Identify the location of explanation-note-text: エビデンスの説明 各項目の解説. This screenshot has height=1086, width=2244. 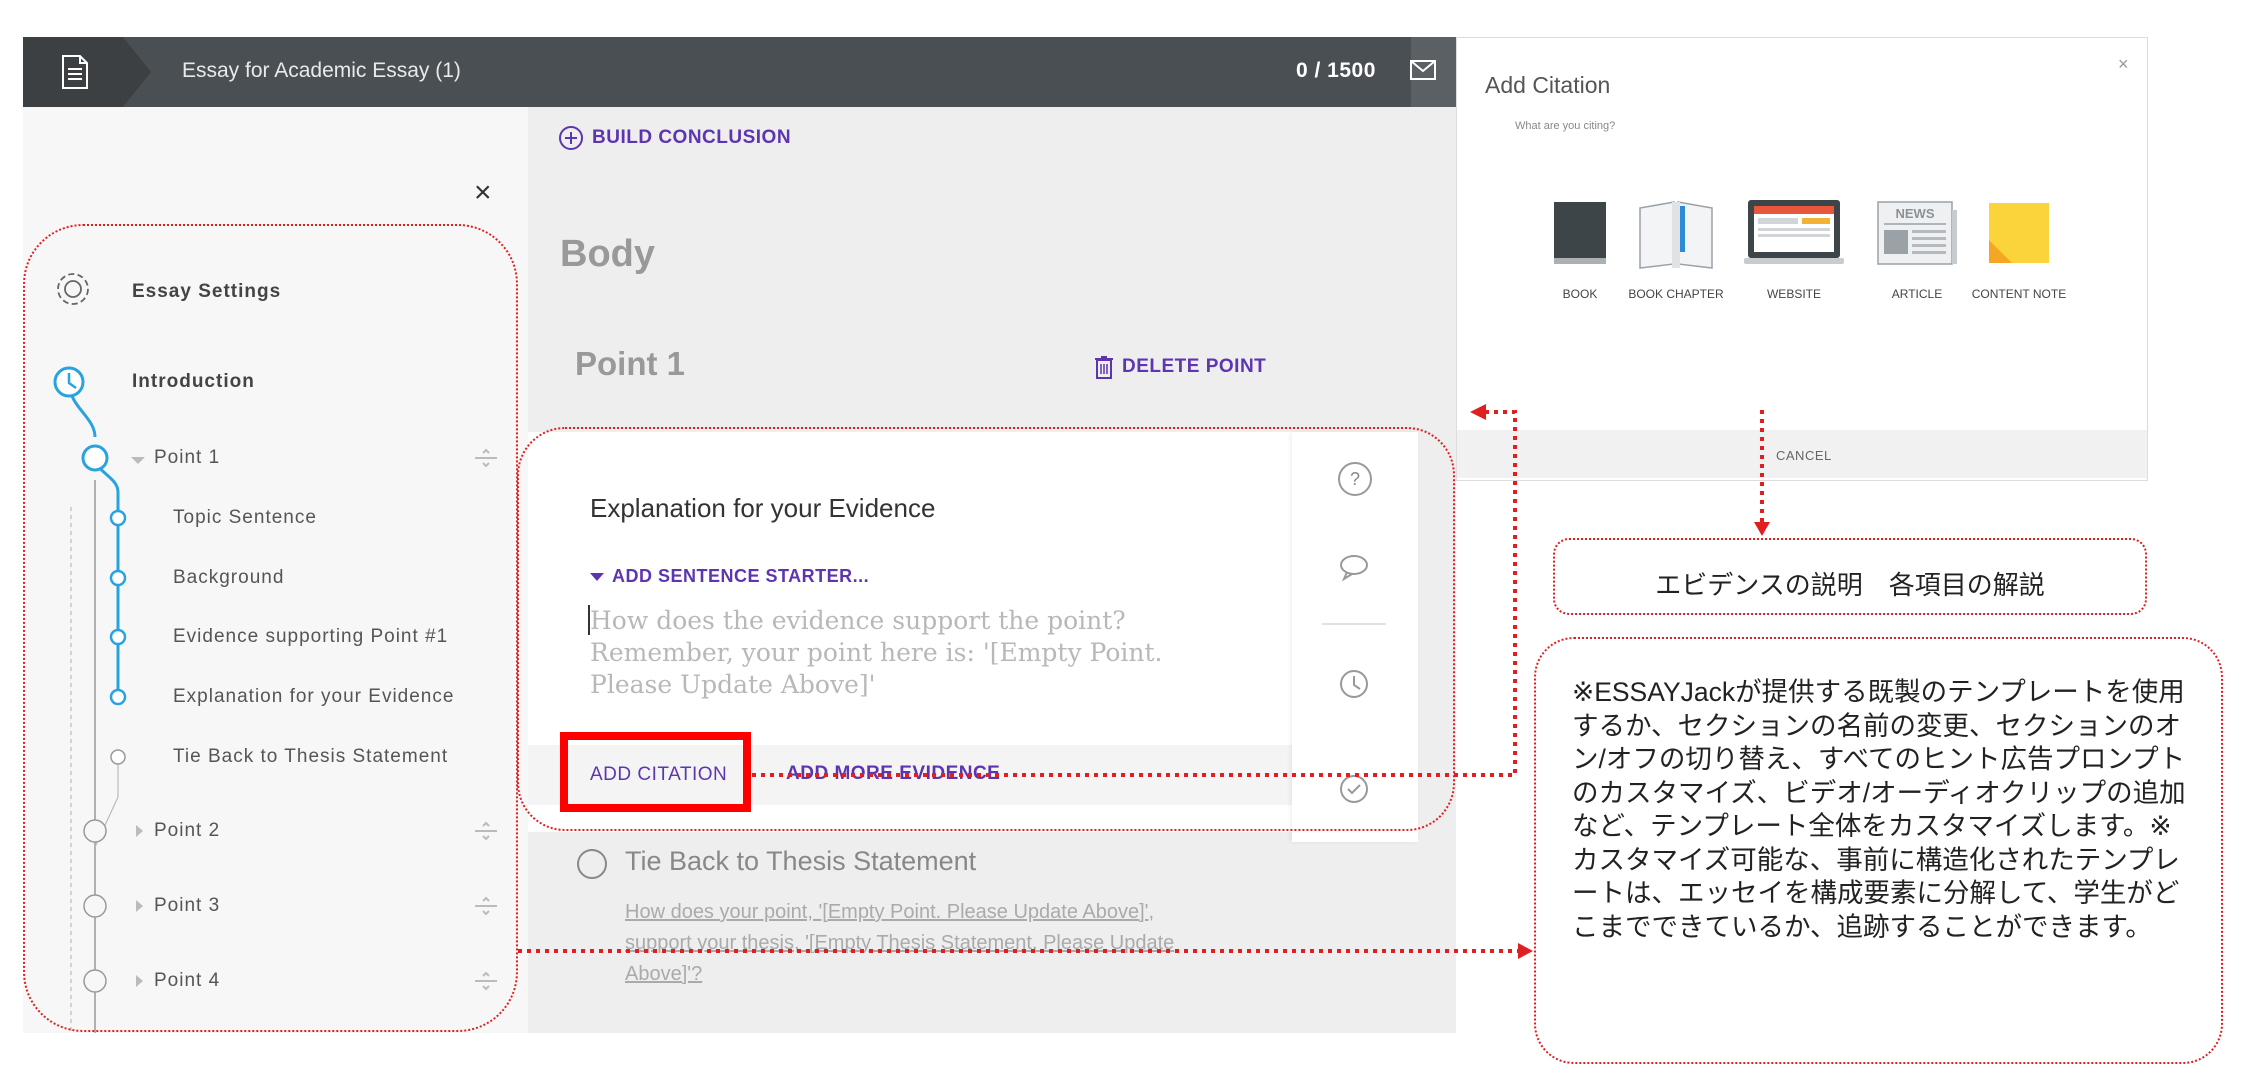
(1850, 585).